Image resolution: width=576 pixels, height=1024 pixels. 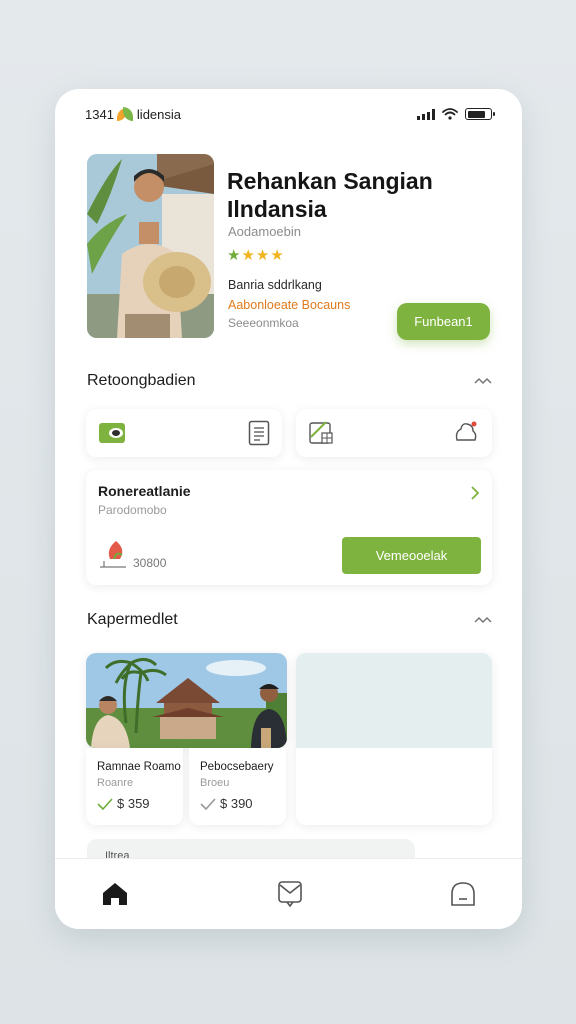 I want to click on listing-placeholder-card, so click(x=394, y=739).